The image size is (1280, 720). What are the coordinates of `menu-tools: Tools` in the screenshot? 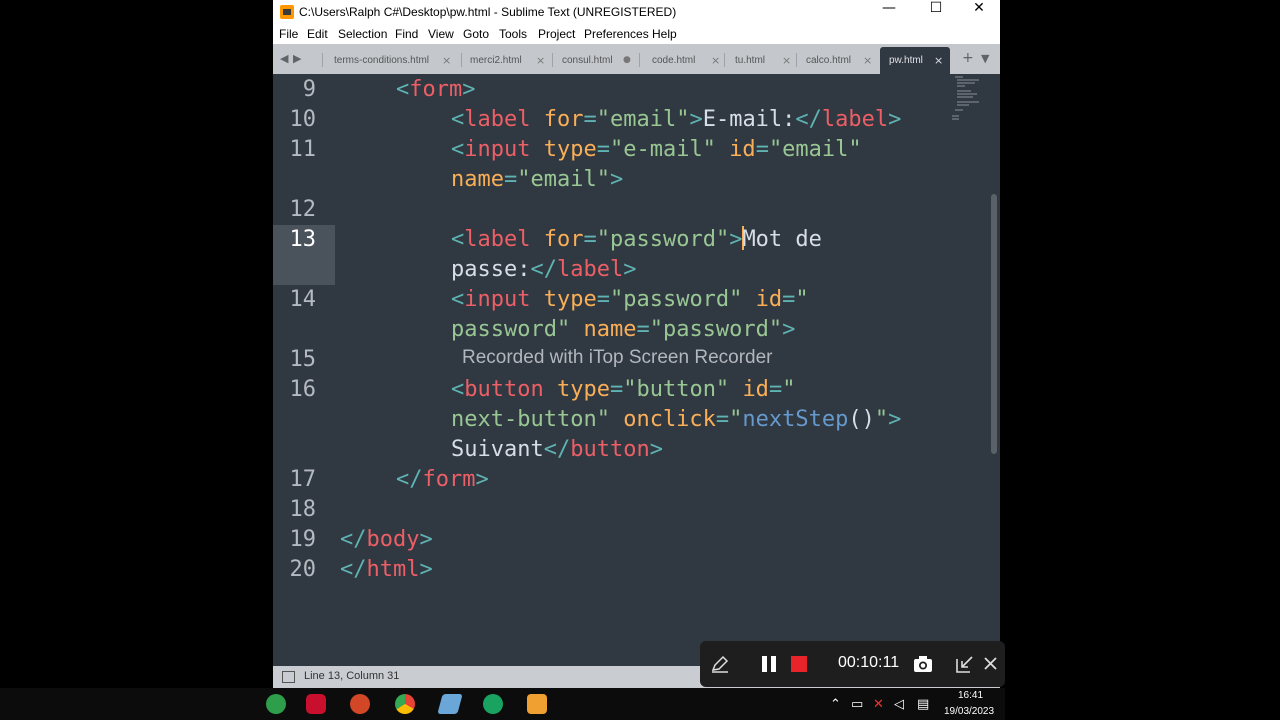 It's located at (513, 34).